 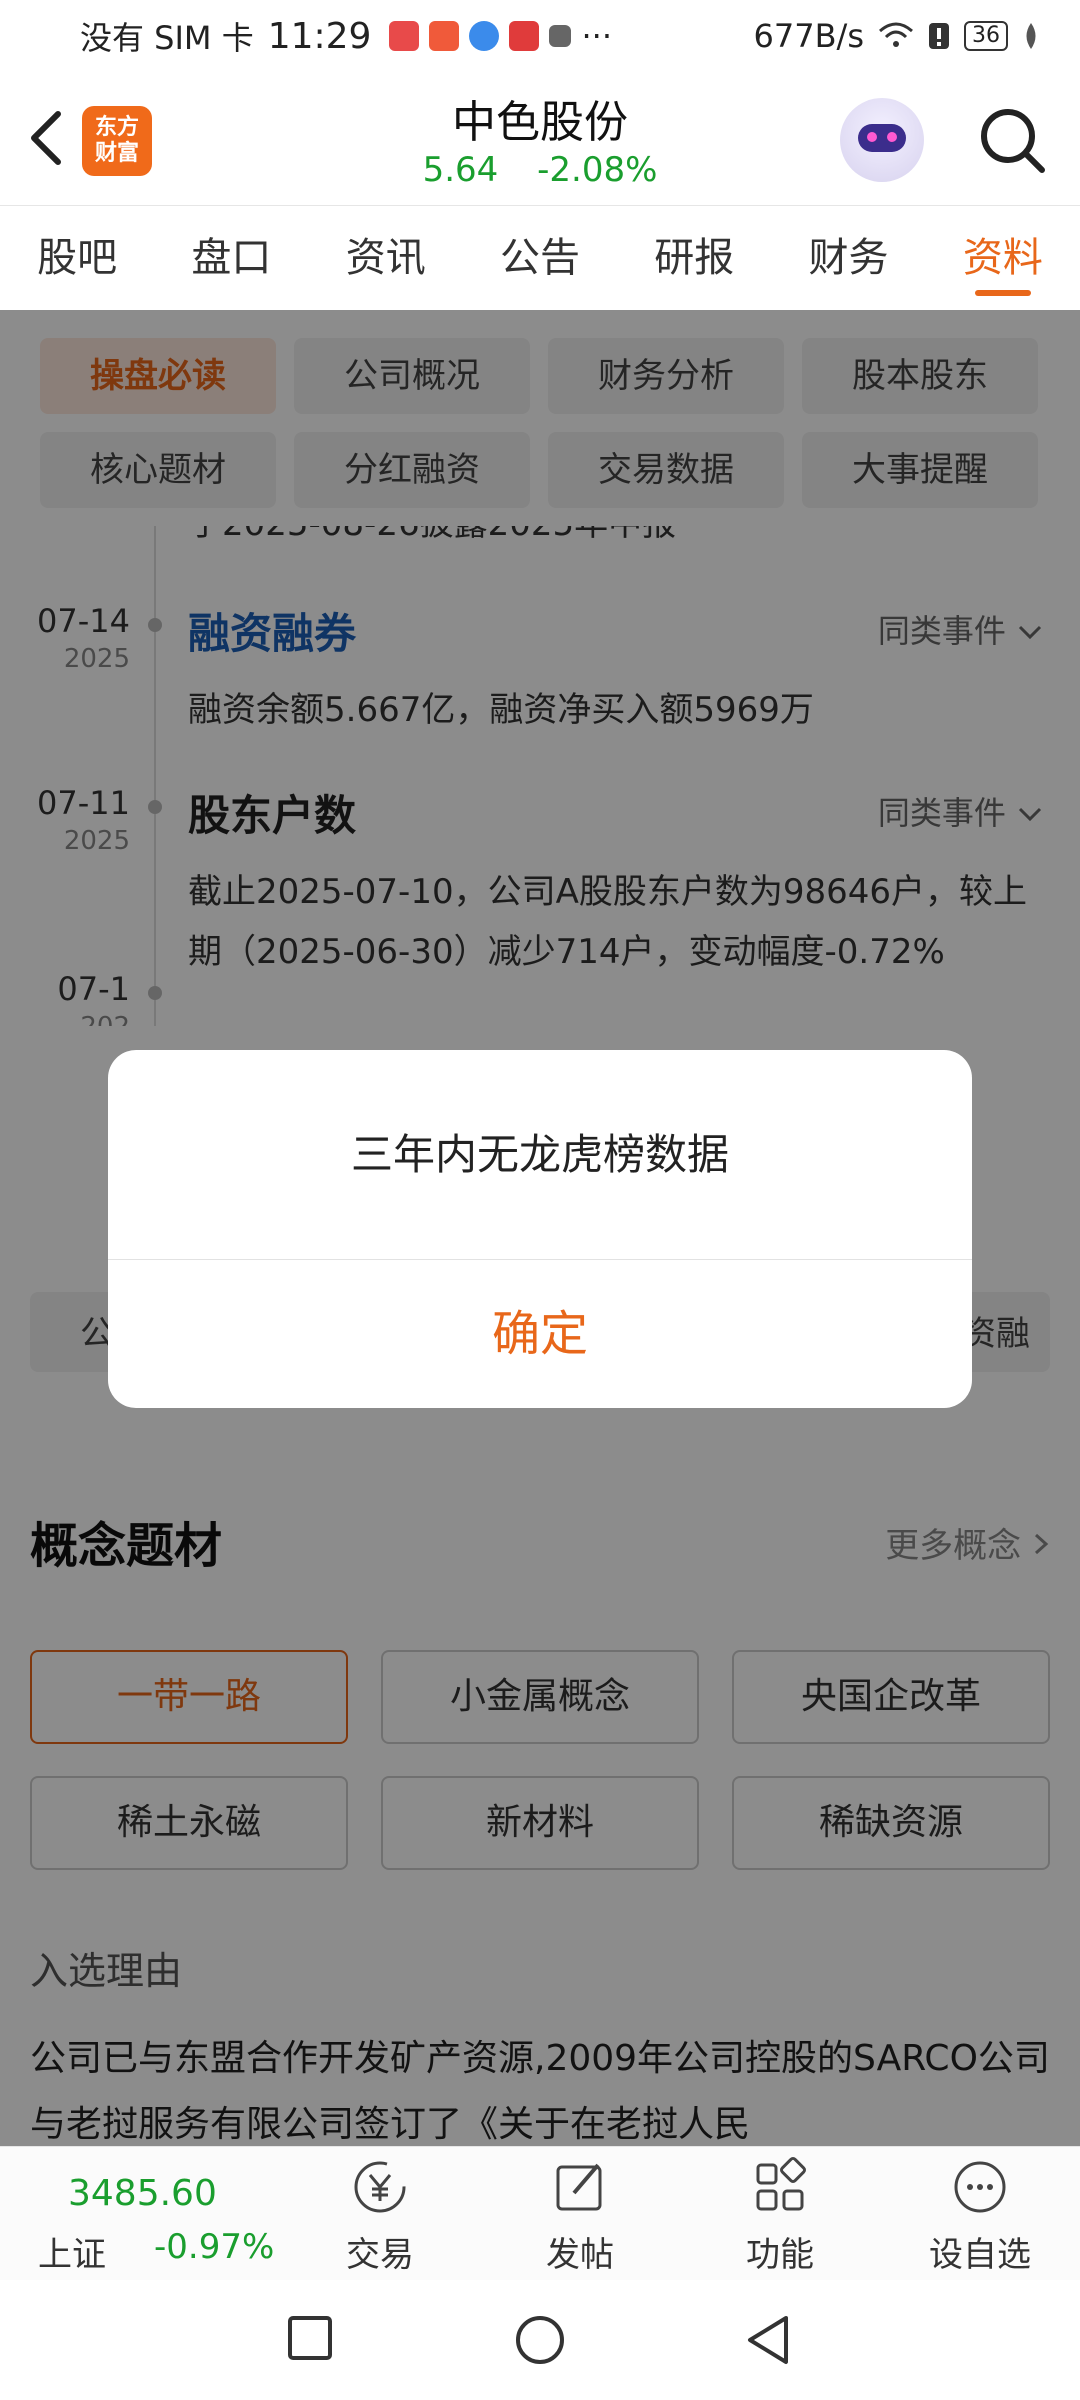 I want to click on add-watchlist-label: 设自选, so click(x=980, y=2255).